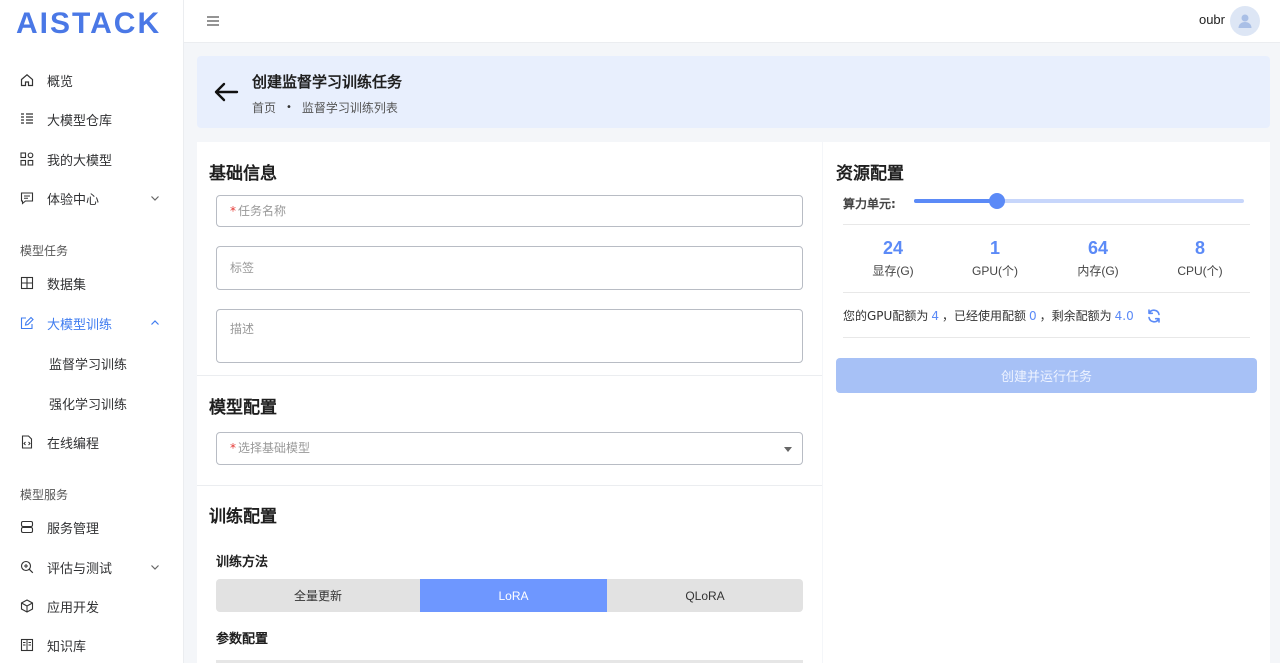  Describe the element at coordinates (350, 107) in the screenshot. I see `breadcrumb-list: 监督学习训练列表` at that location.